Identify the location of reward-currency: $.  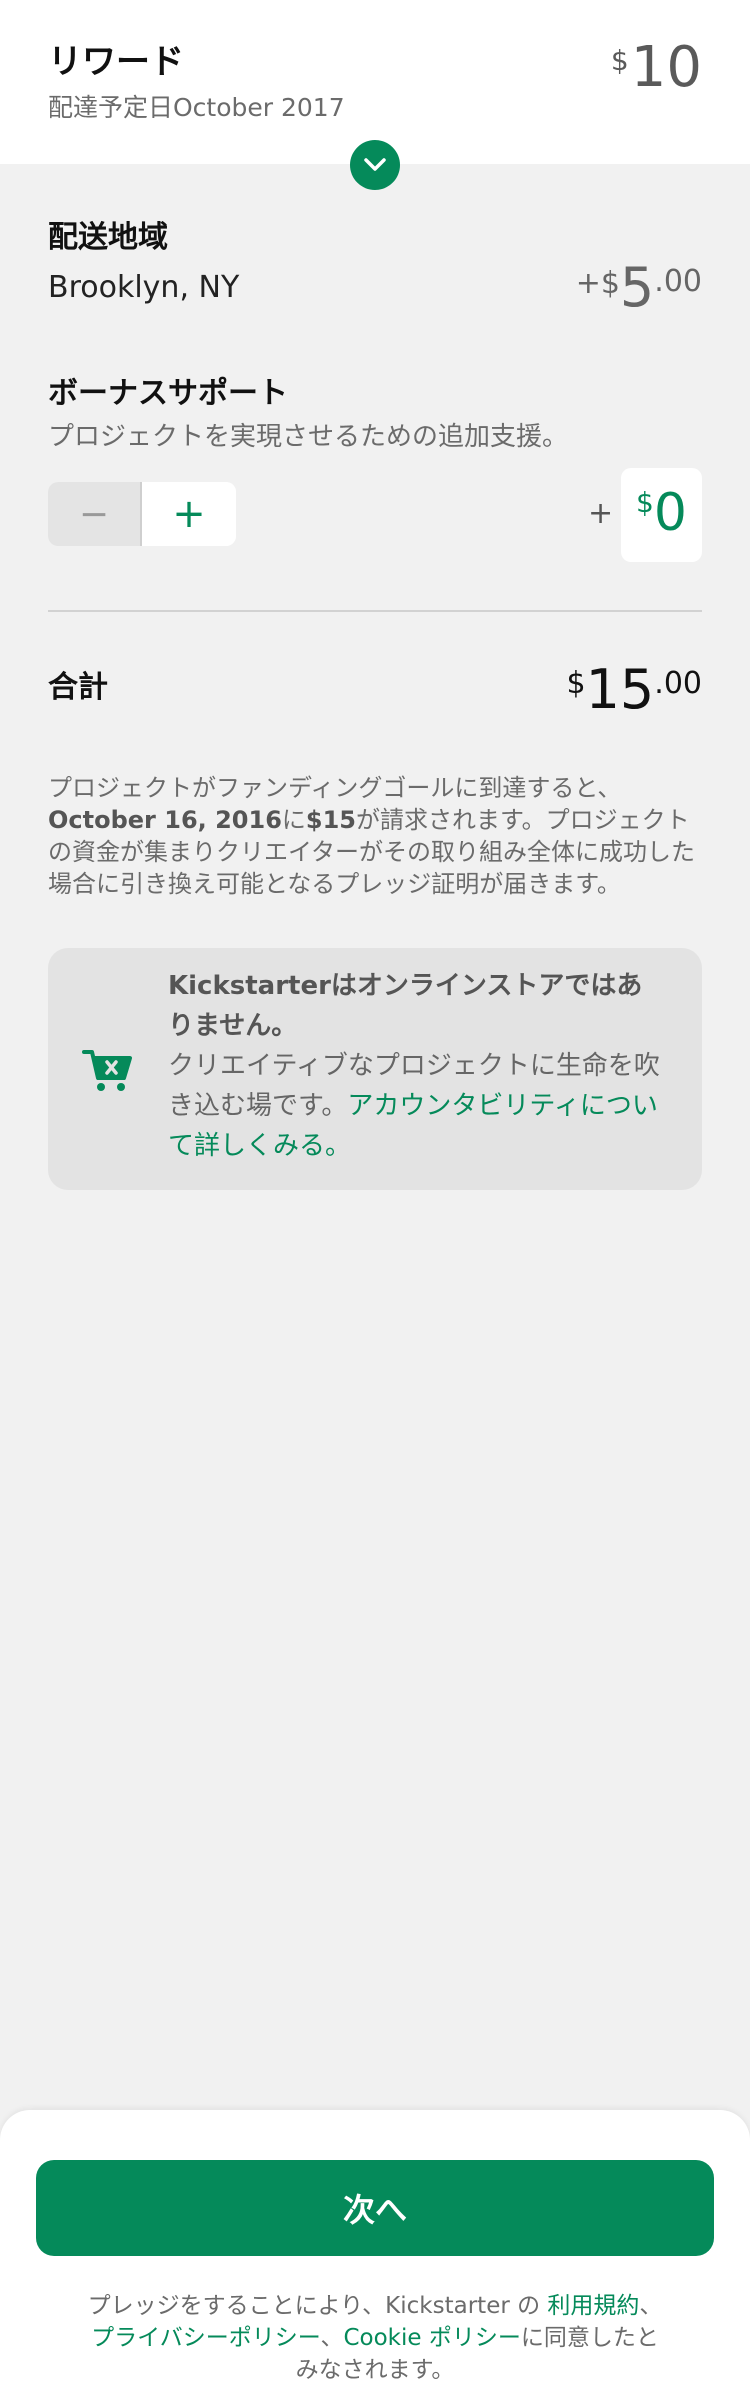
(619, 60).